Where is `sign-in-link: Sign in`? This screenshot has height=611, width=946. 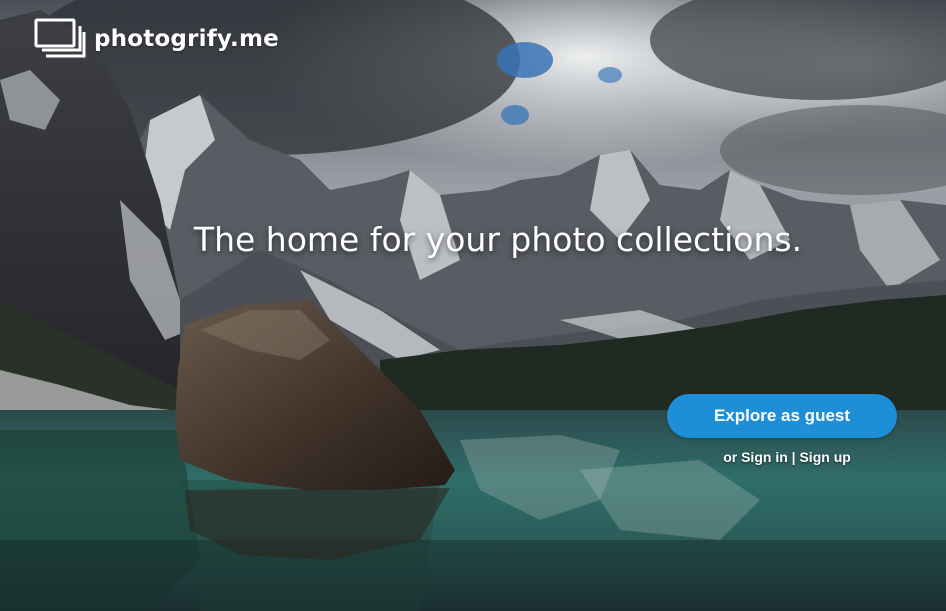 sign-in-link: Sign in is located at coordinates (764, 457).